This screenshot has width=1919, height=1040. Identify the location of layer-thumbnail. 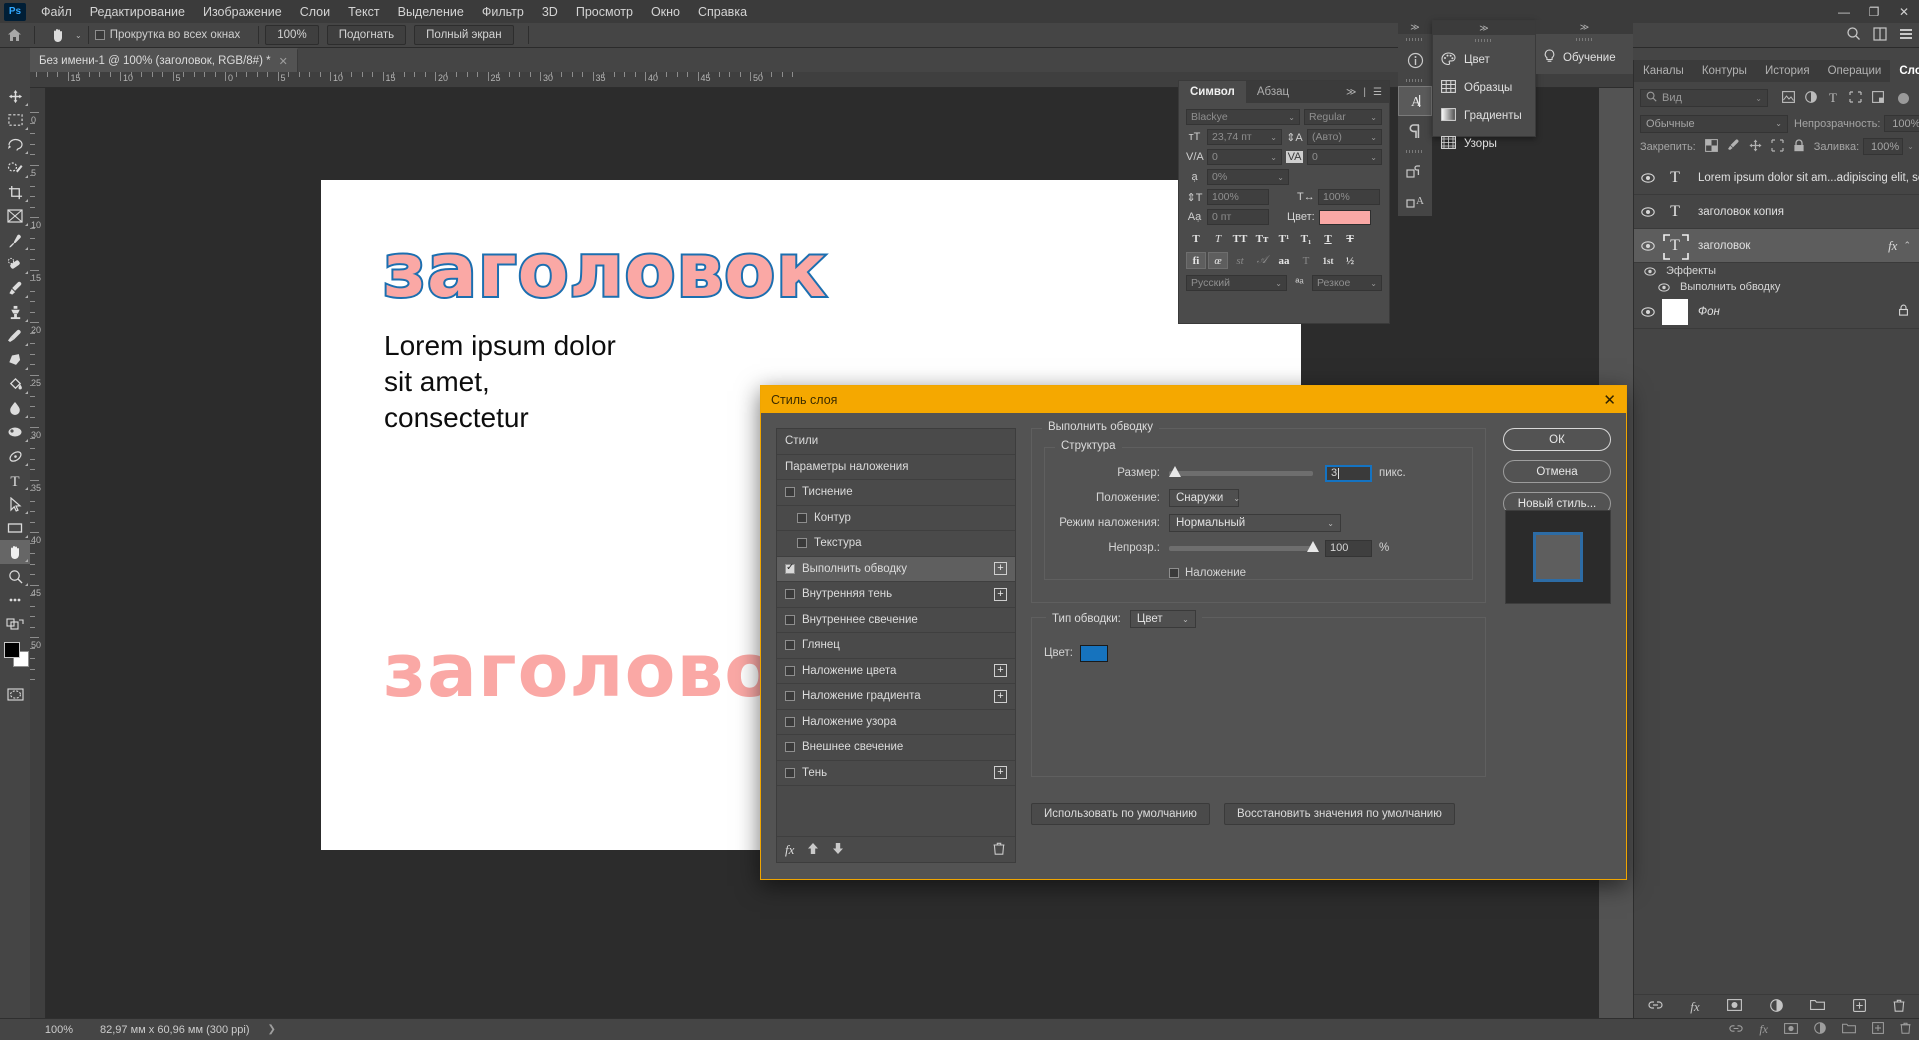
(1675, 312).